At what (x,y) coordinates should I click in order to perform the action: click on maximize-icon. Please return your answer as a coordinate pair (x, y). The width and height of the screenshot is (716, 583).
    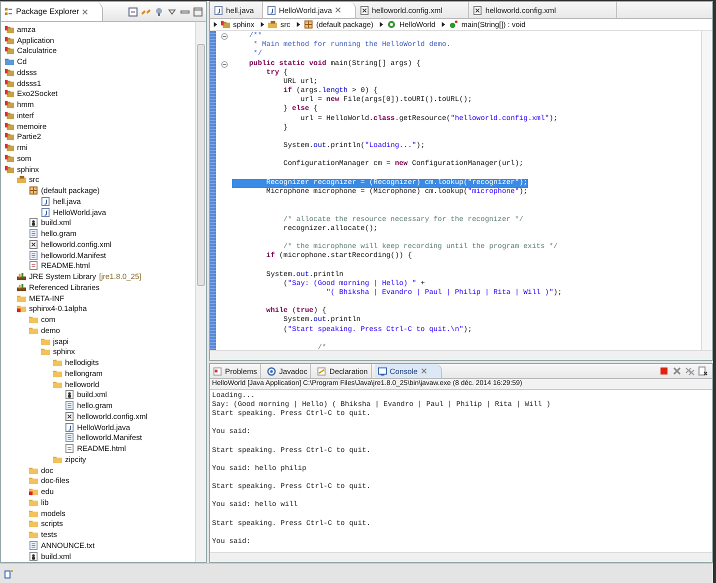
    Looking at the image, I should click on (198, 11).